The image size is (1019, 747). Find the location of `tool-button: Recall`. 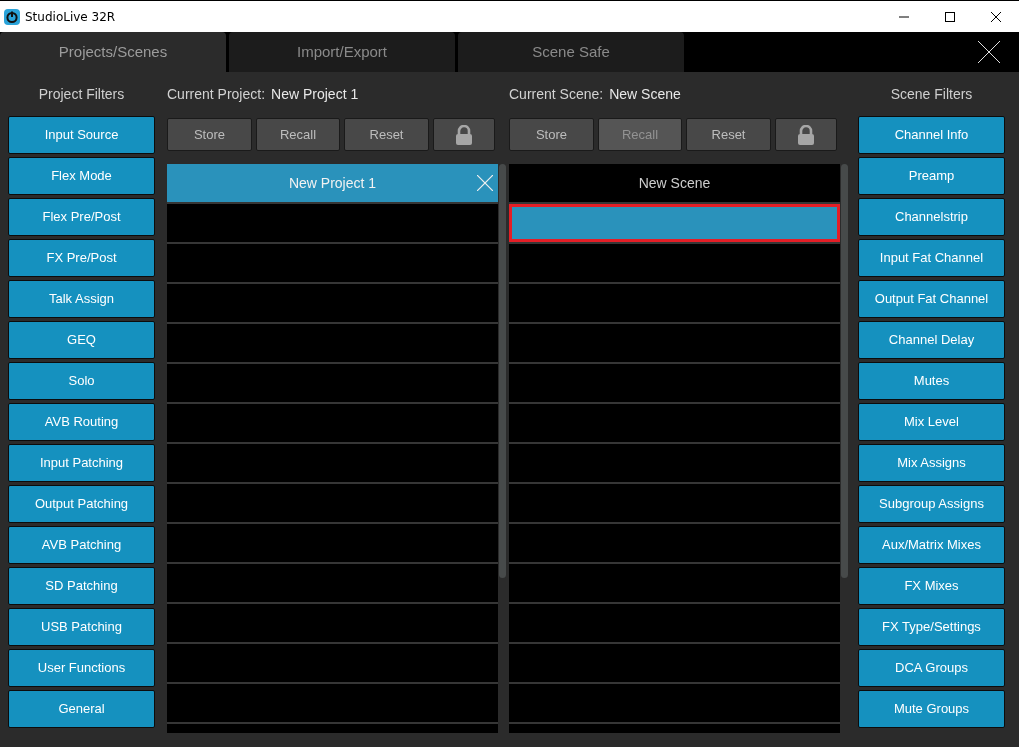

tool-button: Recall is located at coordinates (298, 134).